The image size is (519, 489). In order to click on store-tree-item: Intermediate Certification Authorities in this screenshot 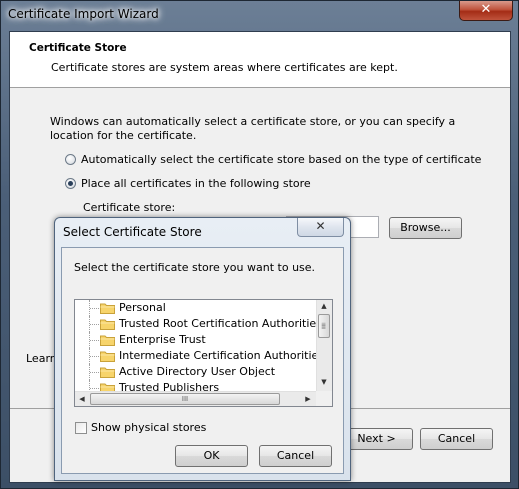, I will do `click(195, 356)`.